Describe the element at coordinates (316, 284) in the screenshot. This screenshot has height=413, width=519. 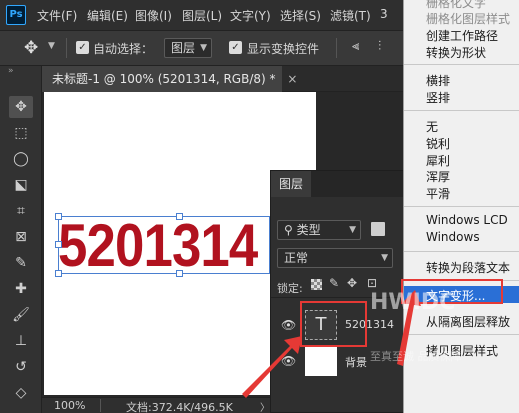
I see `lock-transparent-icon` at that location.